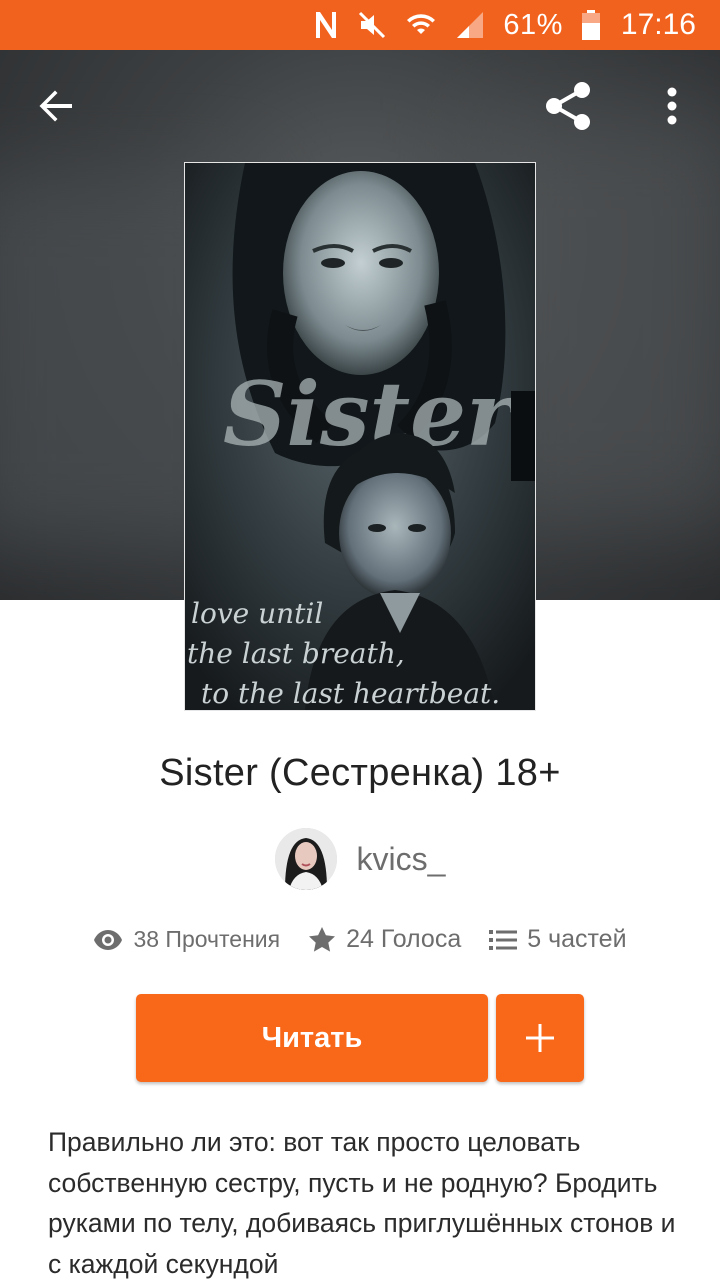 This screenshot has height=1280, width=720. I want to click on author-name: kvics_, so click(401, 859).